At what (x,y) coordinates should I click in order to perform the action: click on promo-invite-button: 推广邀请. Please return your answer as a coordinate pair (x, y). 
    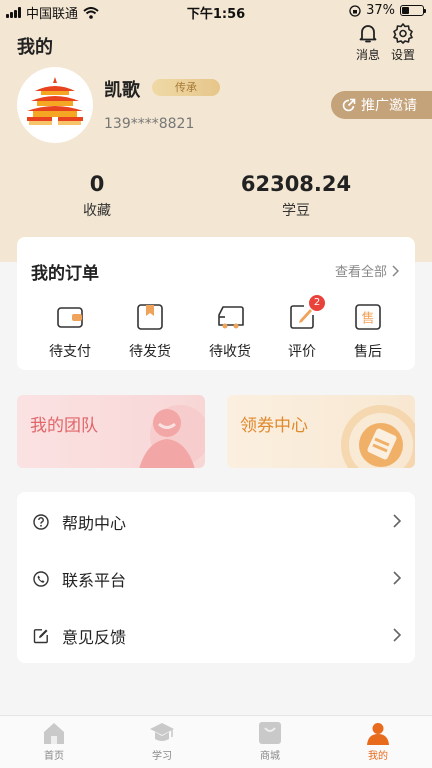
    Looking at the image, I should click on (381, 105).